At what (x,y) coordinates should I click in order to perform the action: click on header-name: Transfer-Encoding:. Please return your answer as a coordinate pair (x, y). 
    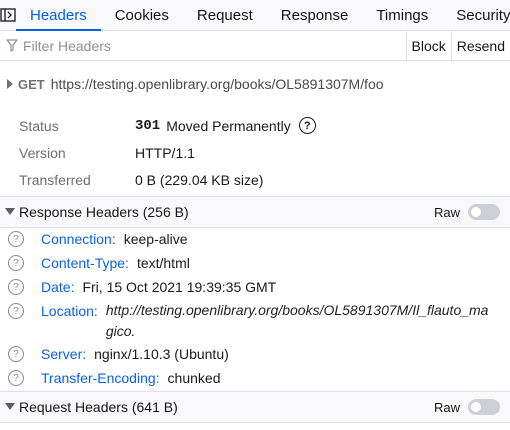
    Looking at the image, I should click on (100, 378).